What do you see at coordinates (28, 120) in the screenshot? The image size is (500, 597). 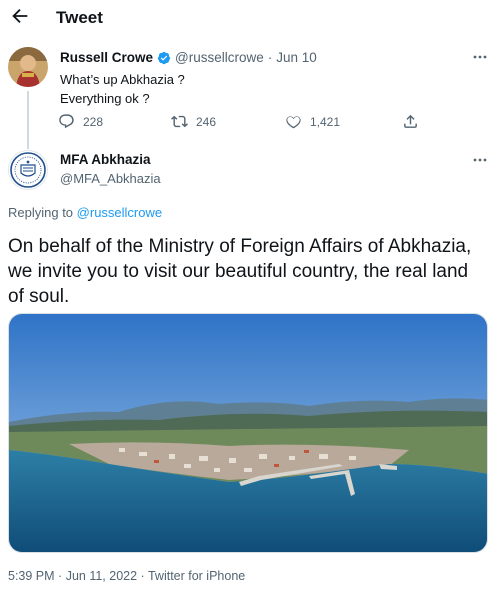 I see `thread-connector-line` at bounding box center [28, 120].